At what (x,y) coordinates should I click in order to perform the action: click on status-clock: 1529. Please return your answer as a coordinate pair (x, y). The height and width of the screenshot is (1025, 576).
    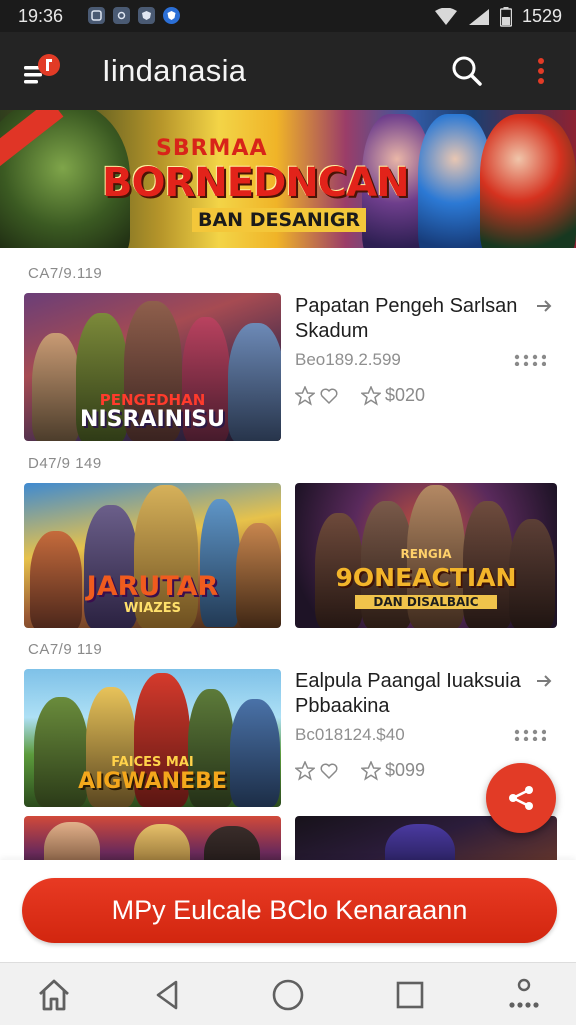
    Looking at the image, I should click on (541, 16).